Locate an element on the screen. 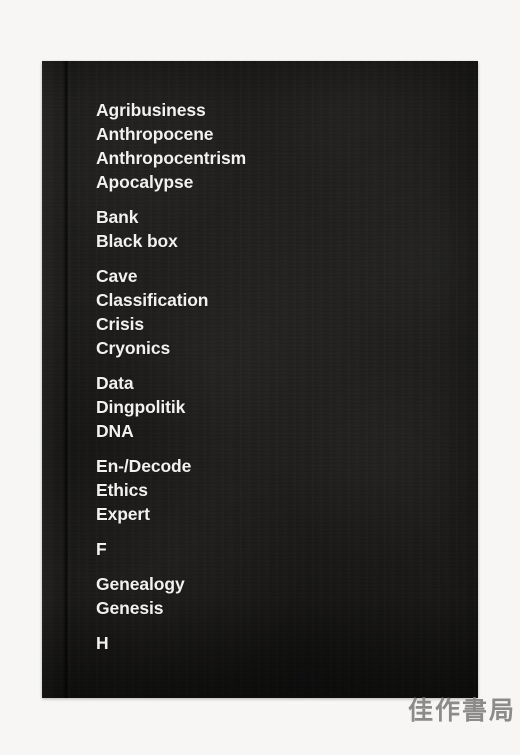  index-entry: En-/Decode is located at coordinates (144, 466).